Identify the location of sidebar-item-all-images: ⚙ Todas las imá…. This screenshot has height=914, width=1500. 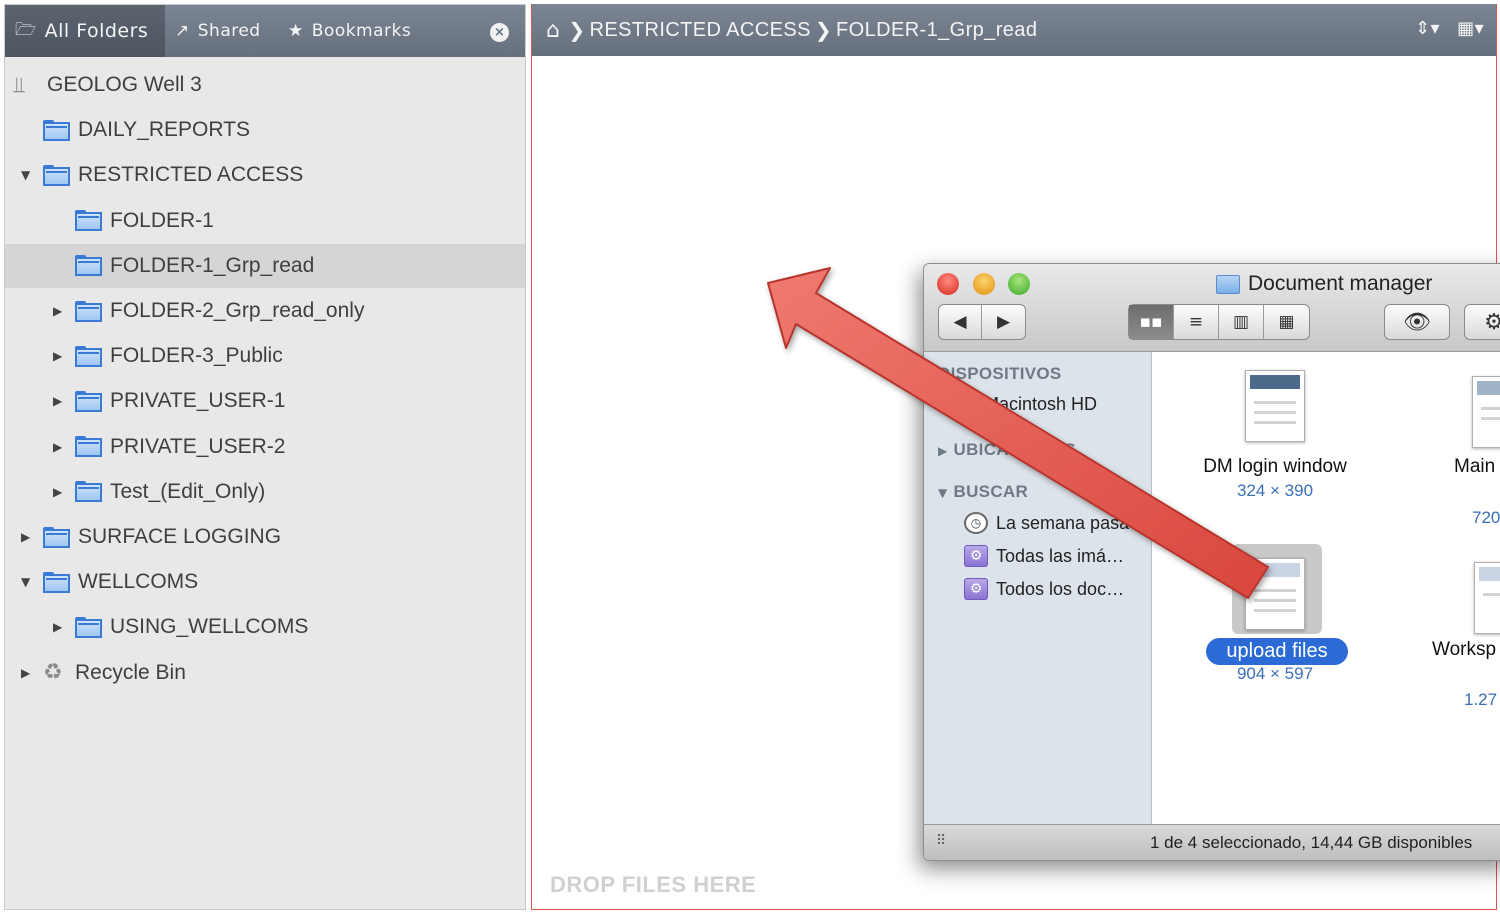
(1044, 556).